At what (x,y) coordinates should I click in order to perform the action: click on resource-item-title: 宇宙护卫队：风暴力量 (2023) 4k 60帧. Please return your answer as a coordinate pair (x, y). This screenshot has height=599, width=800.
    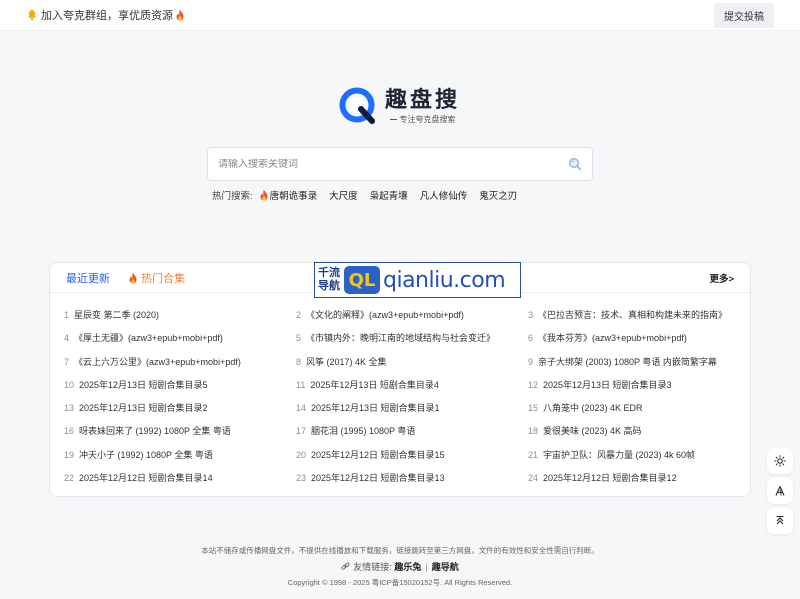
    Looking at the image, I should click on (619, 454).